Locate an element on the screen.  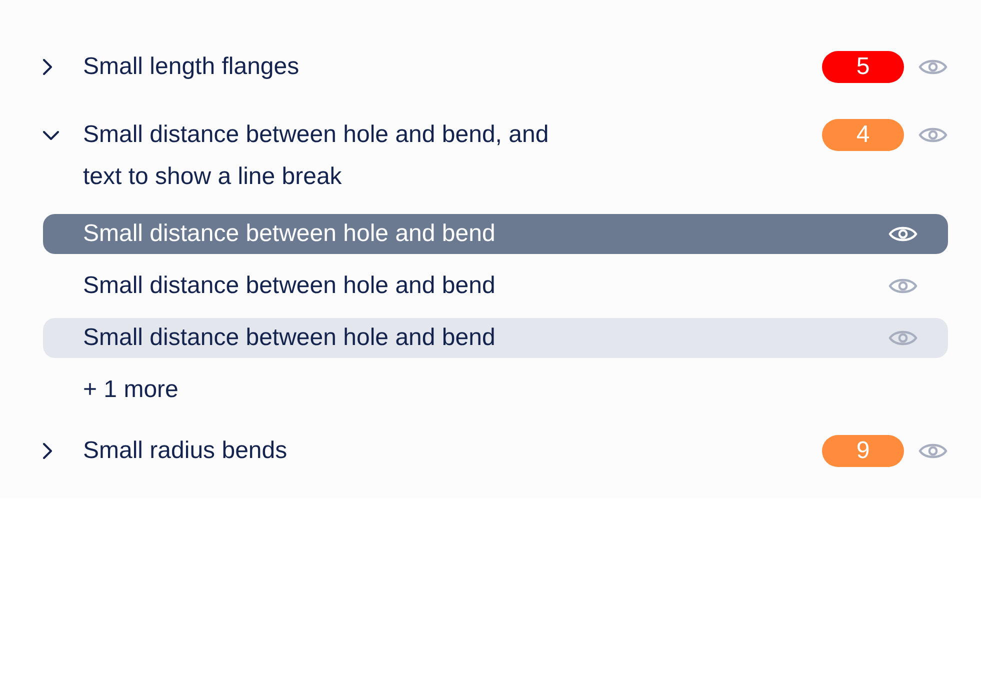
count-badge: 5 is located at coordinates (863, 67).